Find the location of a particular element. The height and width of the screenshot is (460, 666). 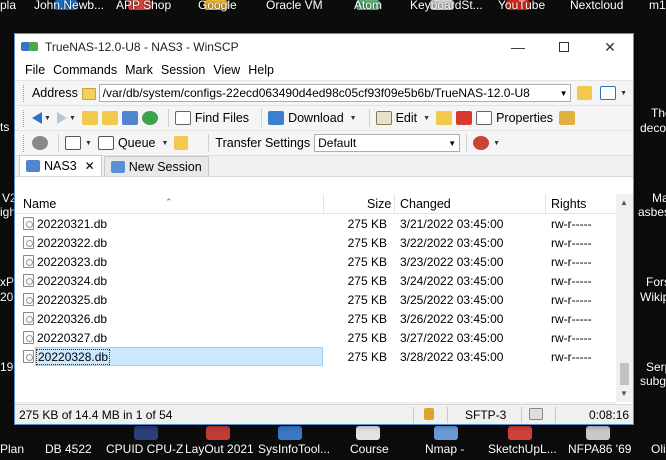

preferences-gear-icon is located at coordinates (40, 143).